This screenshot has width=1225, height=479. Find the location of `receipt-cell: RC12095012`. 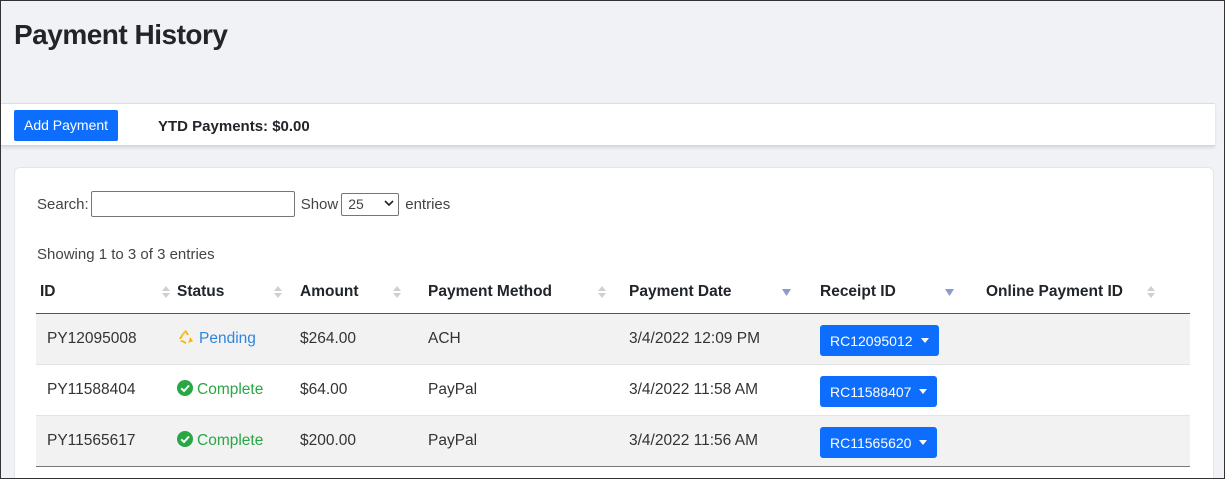

receipt-cell: RC12095012 is located at coordinates (903, 339).